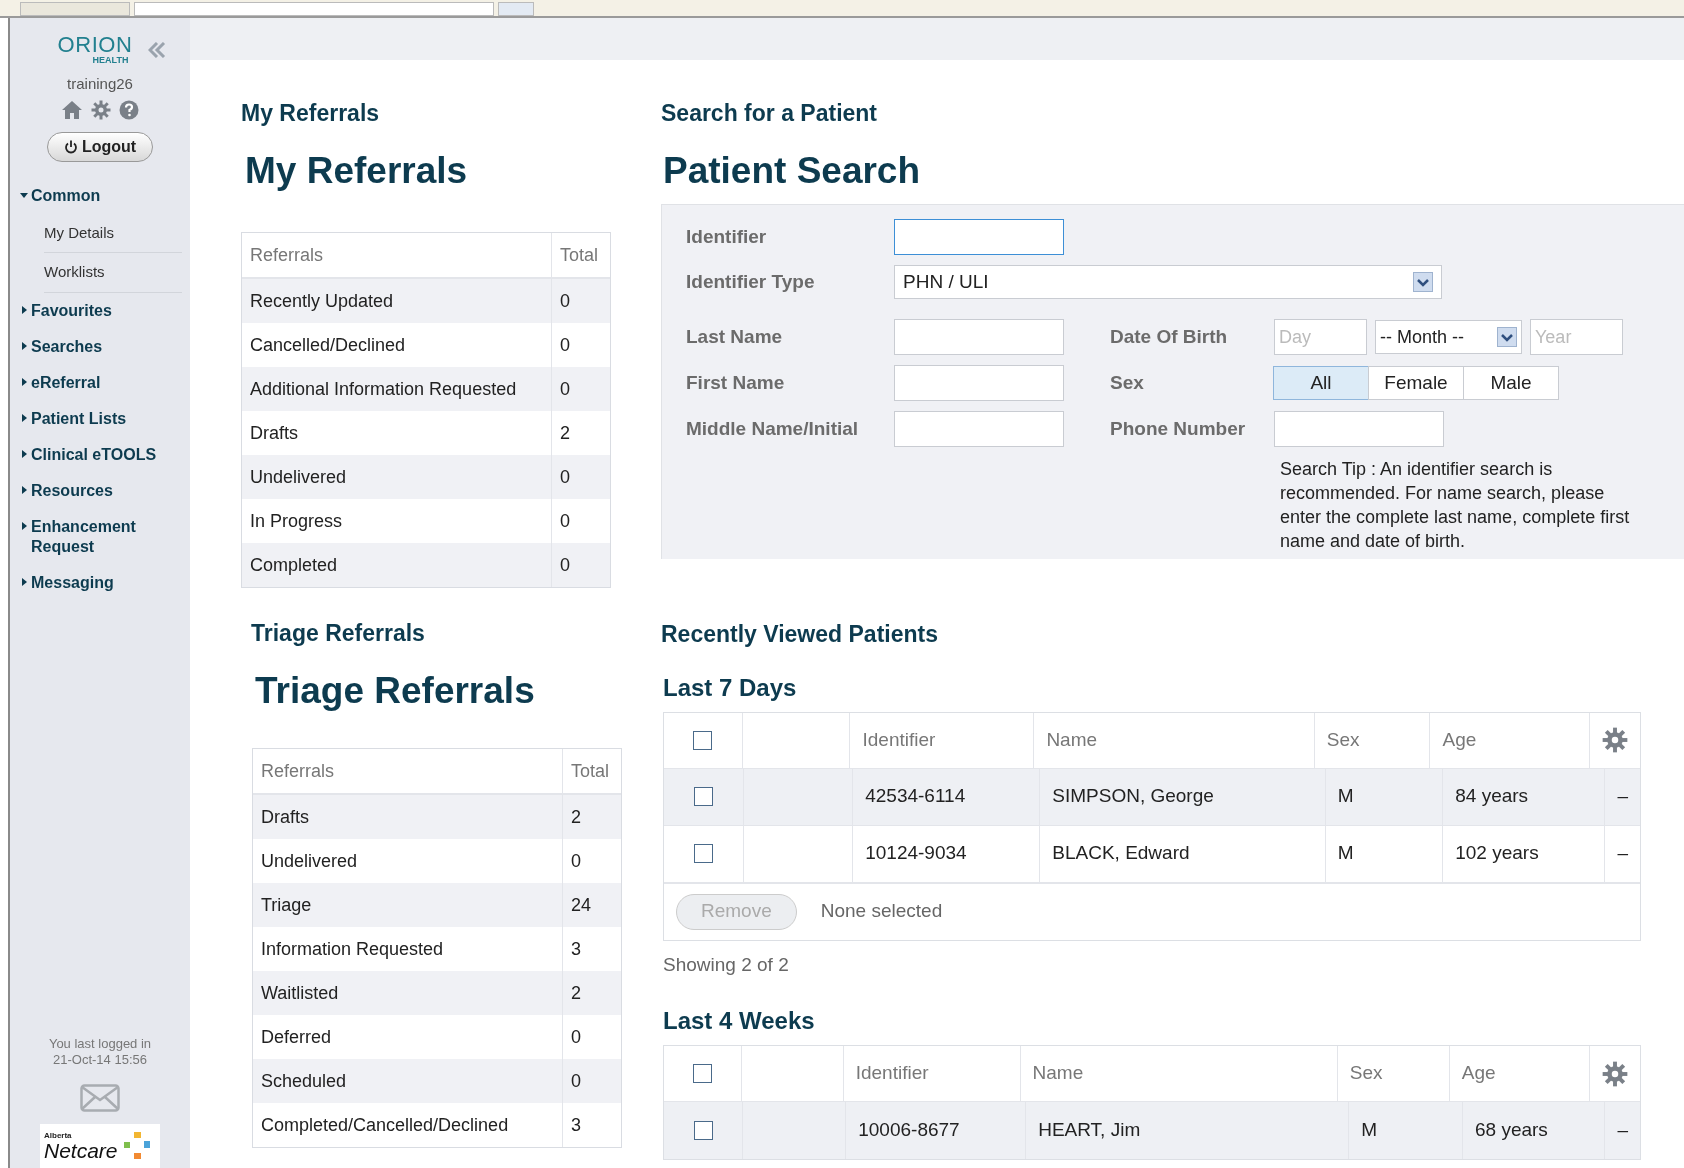 This screenshot has height=1168, width=1684. What do you see at coordinates (94, 454) in the screenshot?
I see `nav-item-label: Clinical eTOOLS` at bounding box center [94, 454].